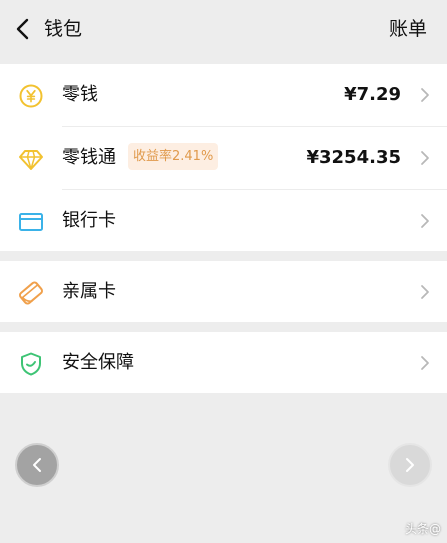 Image resolution: width=447 pixels, height=543 pixels. Describe the element at coordinates (31, 293) in the screenshot. I see `family-card-icon` at that location.